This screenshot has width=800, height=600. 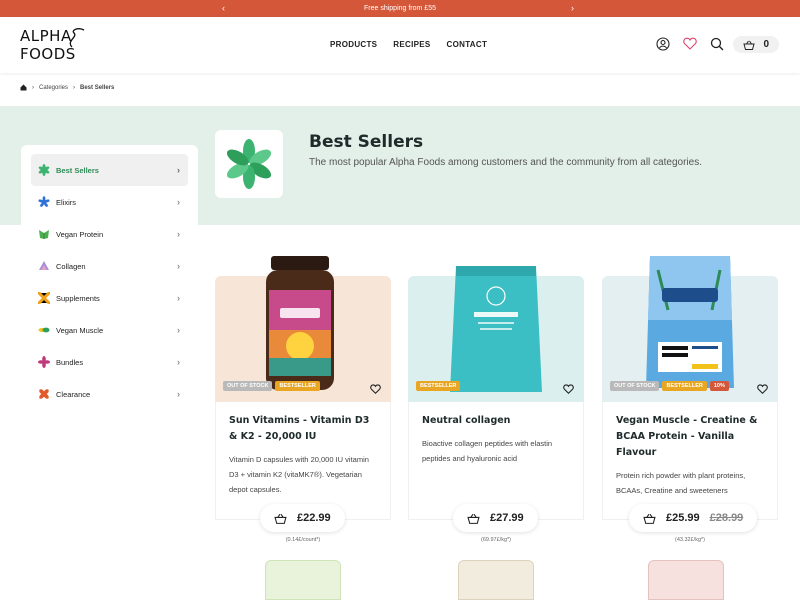 I want to click on nav-recipes: RECIPES, so click(x=411, y=44).